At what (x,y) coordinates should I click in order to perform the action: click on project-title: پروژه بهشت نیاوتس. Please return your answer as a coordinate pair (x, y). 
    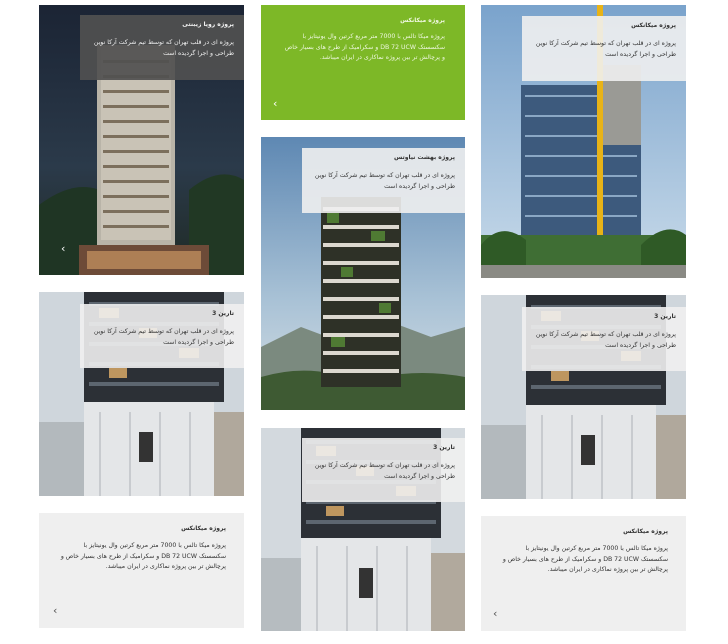
    Looking at the image, I should click on (424, 157).